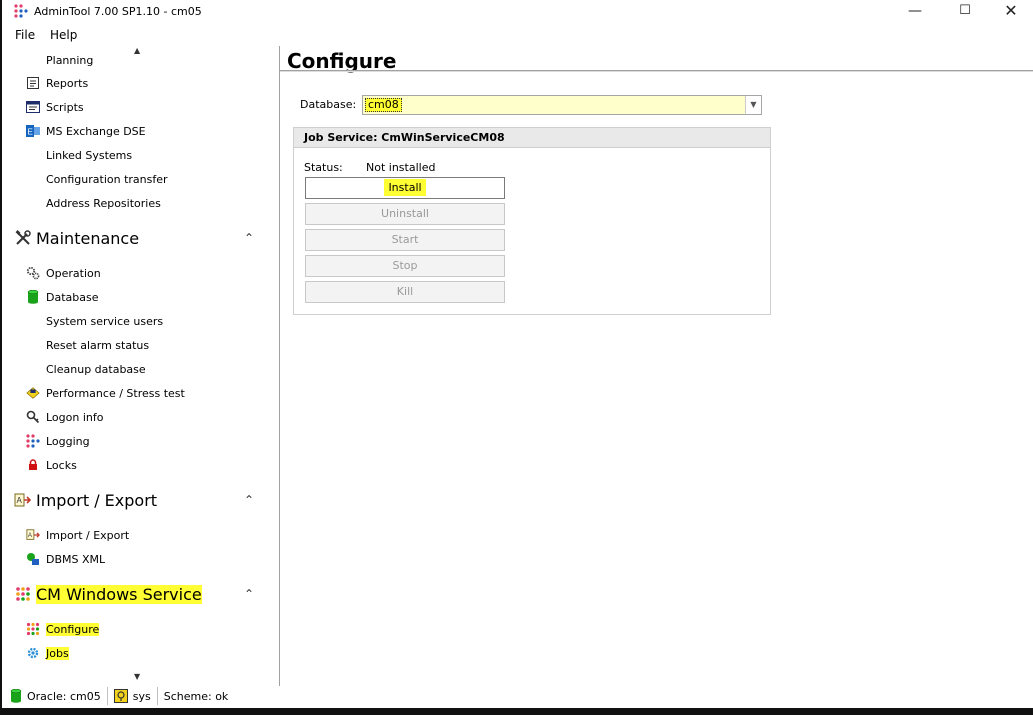  I want to click on status-scheme: Scheme: ok, so click(196, 696).